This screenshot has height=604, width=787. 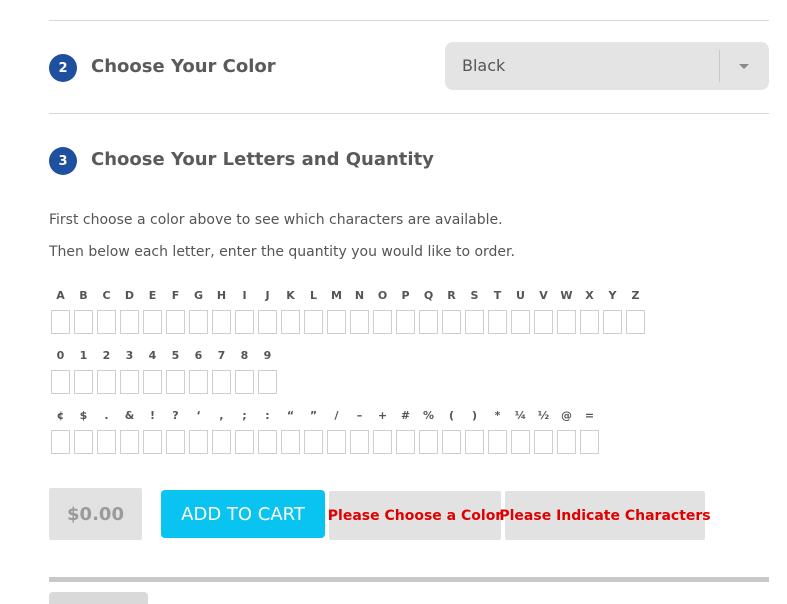 I want to click on letter-cell: F, so click(x=175, y=311).